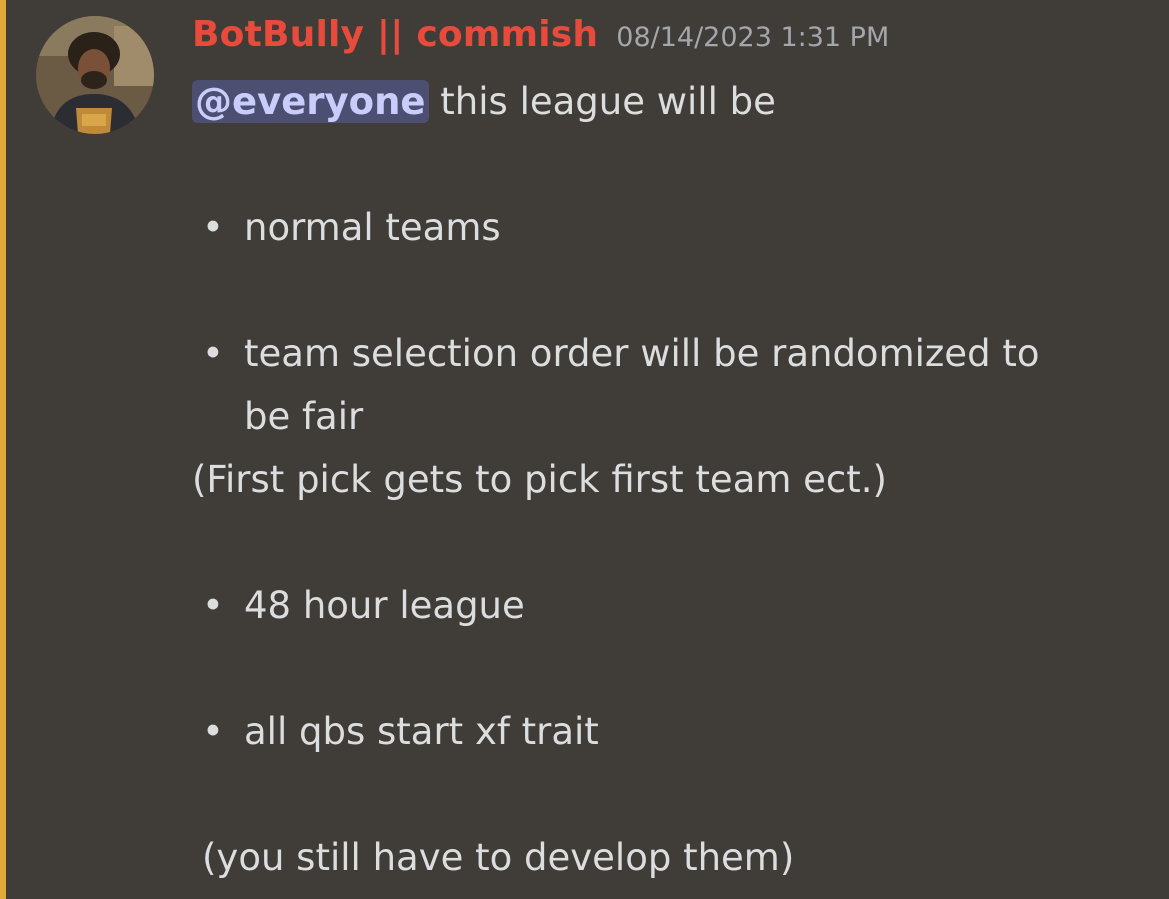  What do you see at coordinates (304, 416) in the screenshot?
I see `list-item-text-continuation: be fair` at bounding box center [304, 416].